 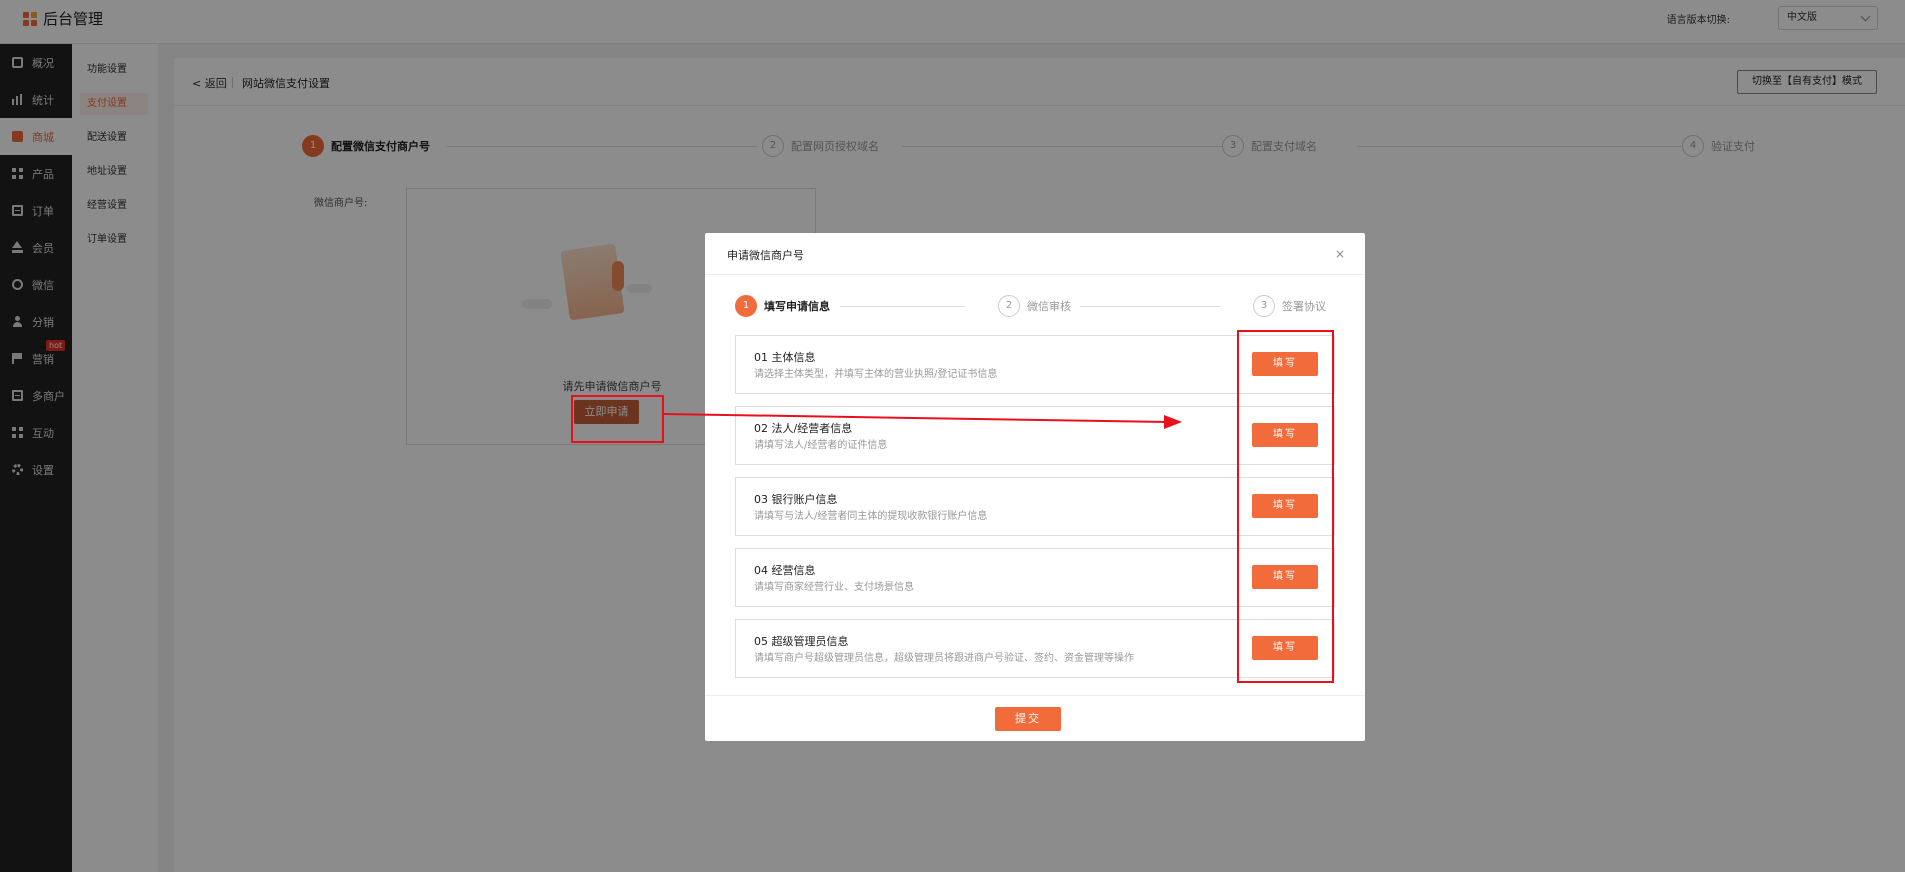 I want to click on submit-button: 提交, so click(x=1028, y=719).